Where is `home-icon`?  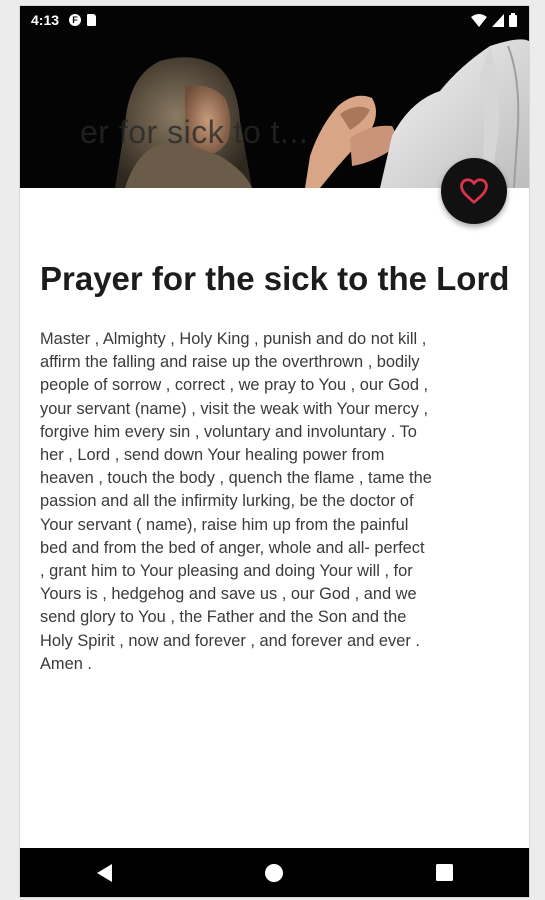
home-icon is located at coordinates (274, 872).